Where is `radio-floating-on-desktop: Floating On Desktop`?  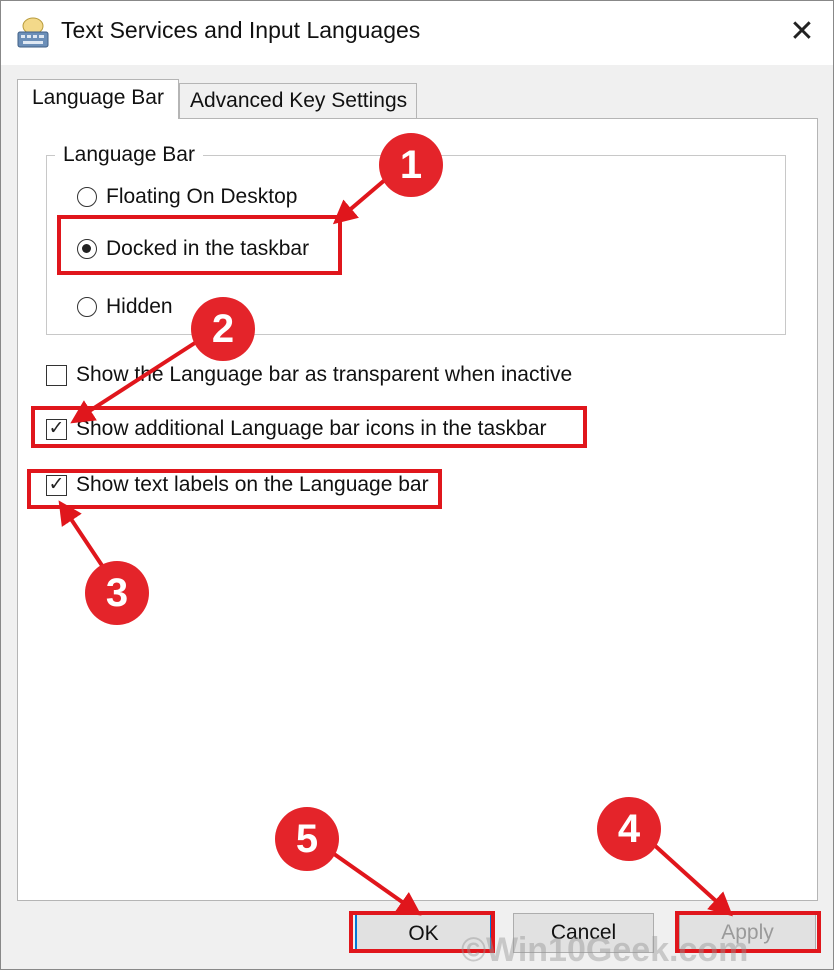 radio-floating-on-desktop: Floating On Desktop is located at coordinates (187, 197).